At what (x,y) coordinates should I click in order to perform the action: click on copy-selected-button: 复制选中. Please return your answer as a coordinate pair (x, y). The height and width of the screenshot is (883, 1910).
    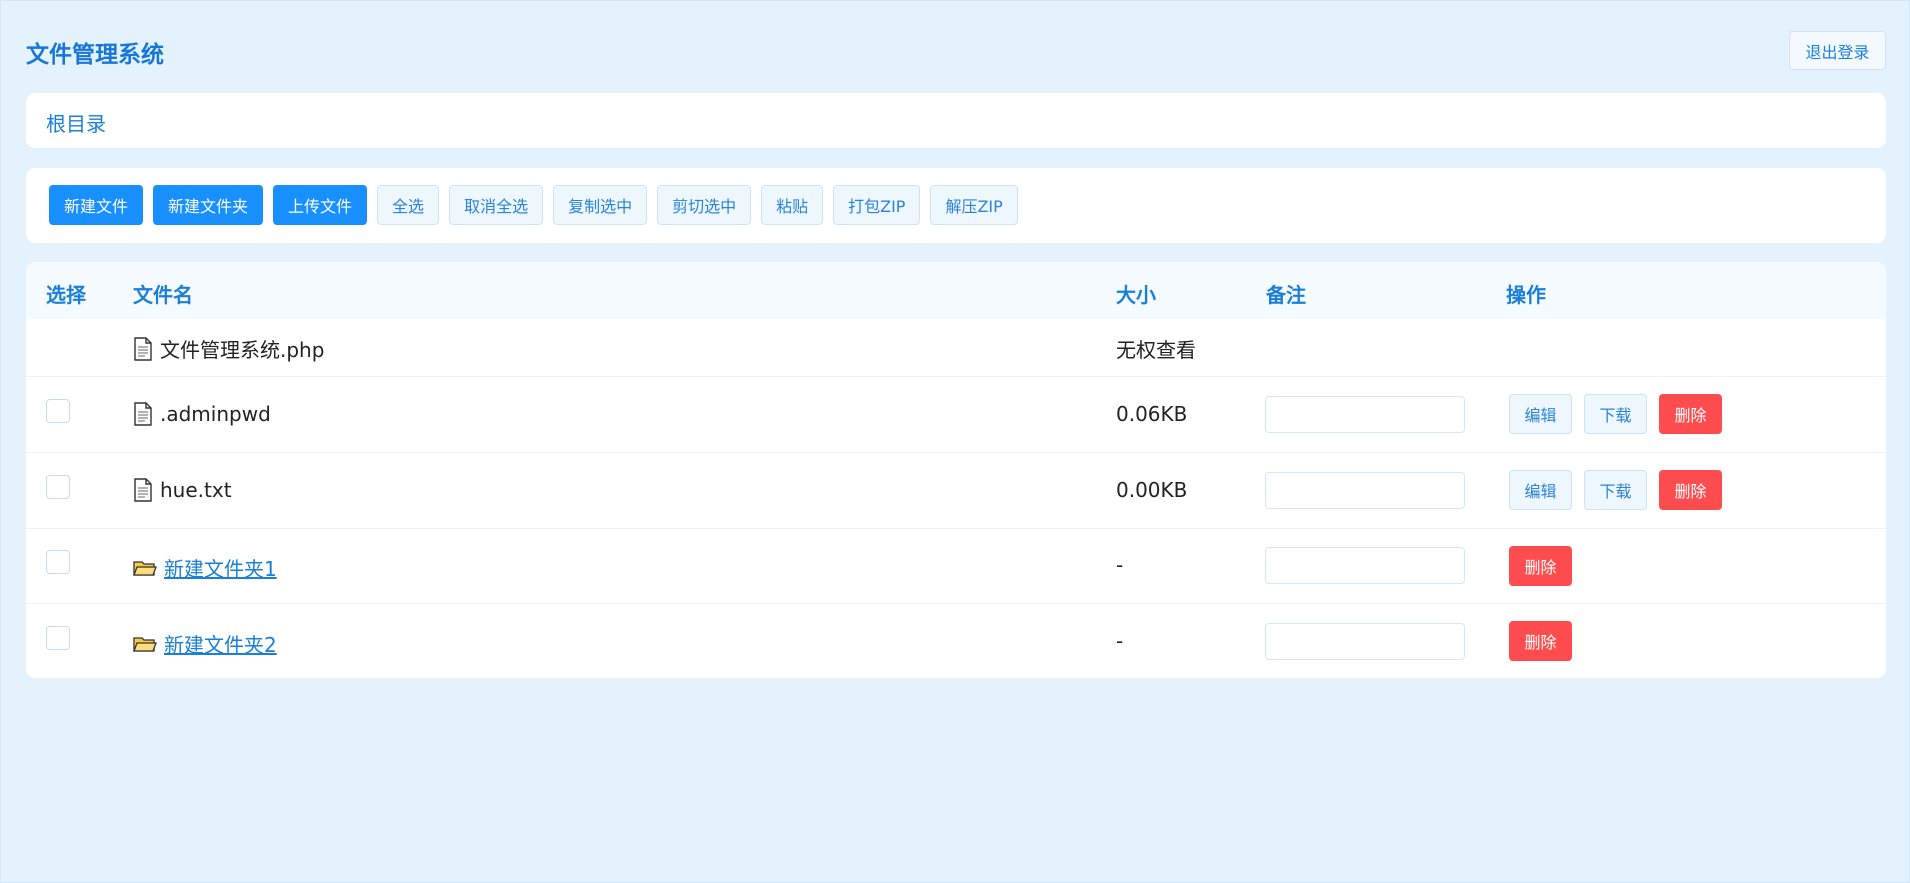
    Looking at the image, I should click on (600, 205).